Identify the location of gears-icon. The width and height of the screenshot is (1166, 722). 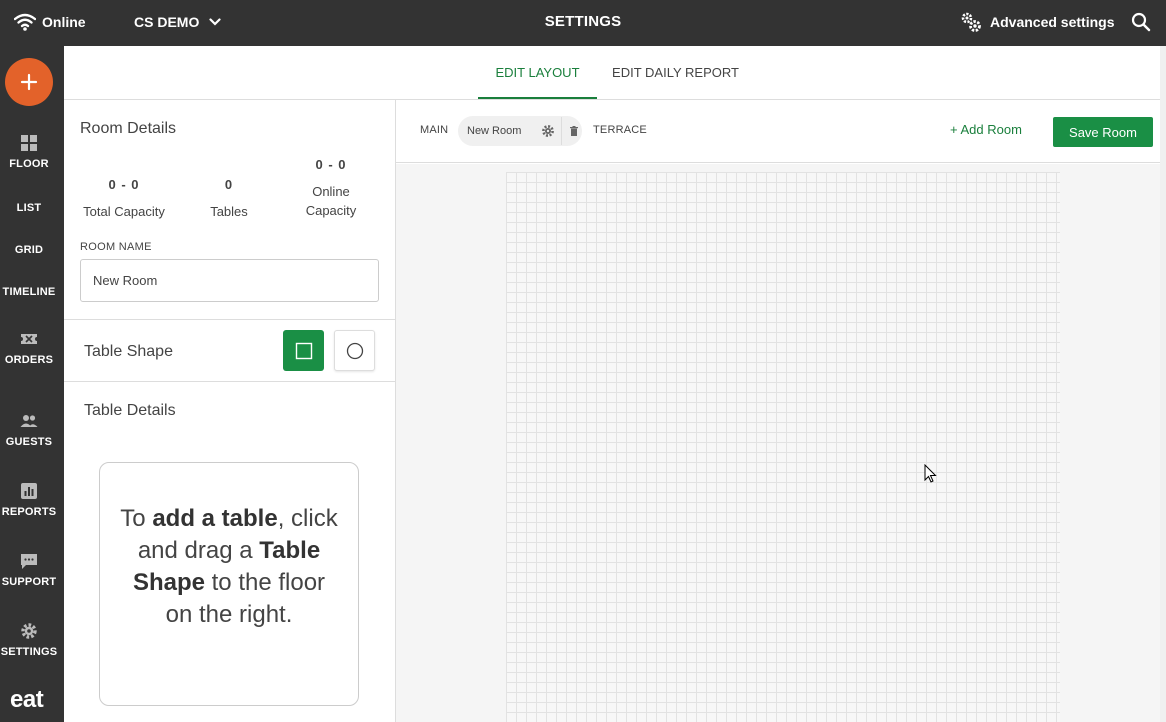
(971, 22).